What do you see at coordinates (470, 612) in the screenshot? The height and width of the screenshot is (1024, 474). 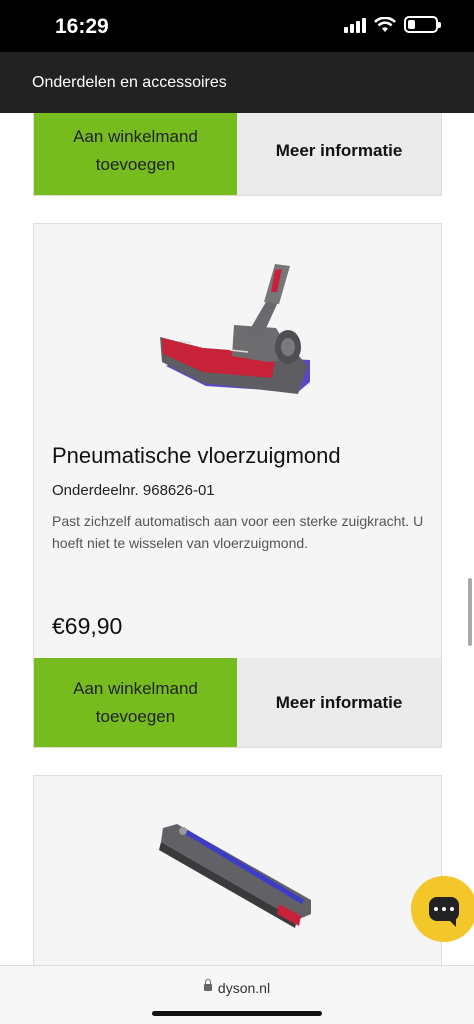 I see `scrollbar` at bounding box center [470, 612].